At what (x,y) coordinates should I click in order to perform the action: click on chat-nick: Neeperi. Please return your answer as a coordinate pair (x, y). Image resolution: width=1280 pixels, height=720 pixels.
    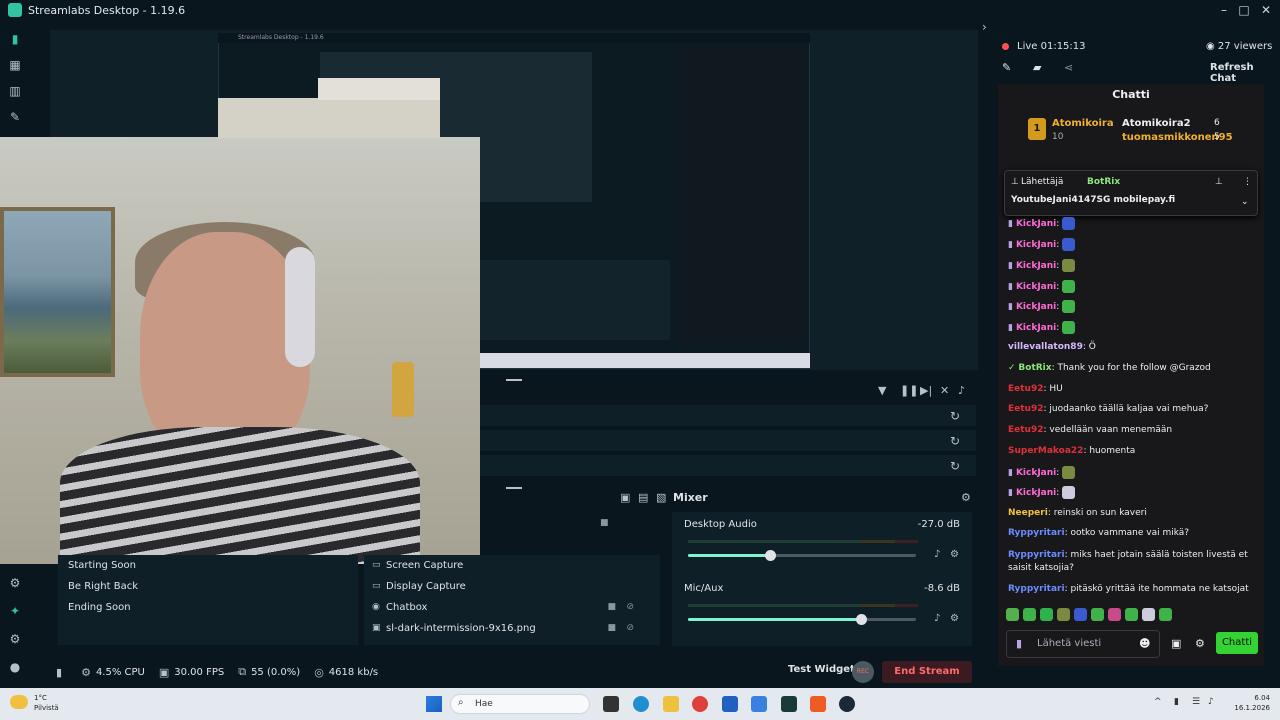
    Looking at the image, I should click on (1028, 513).